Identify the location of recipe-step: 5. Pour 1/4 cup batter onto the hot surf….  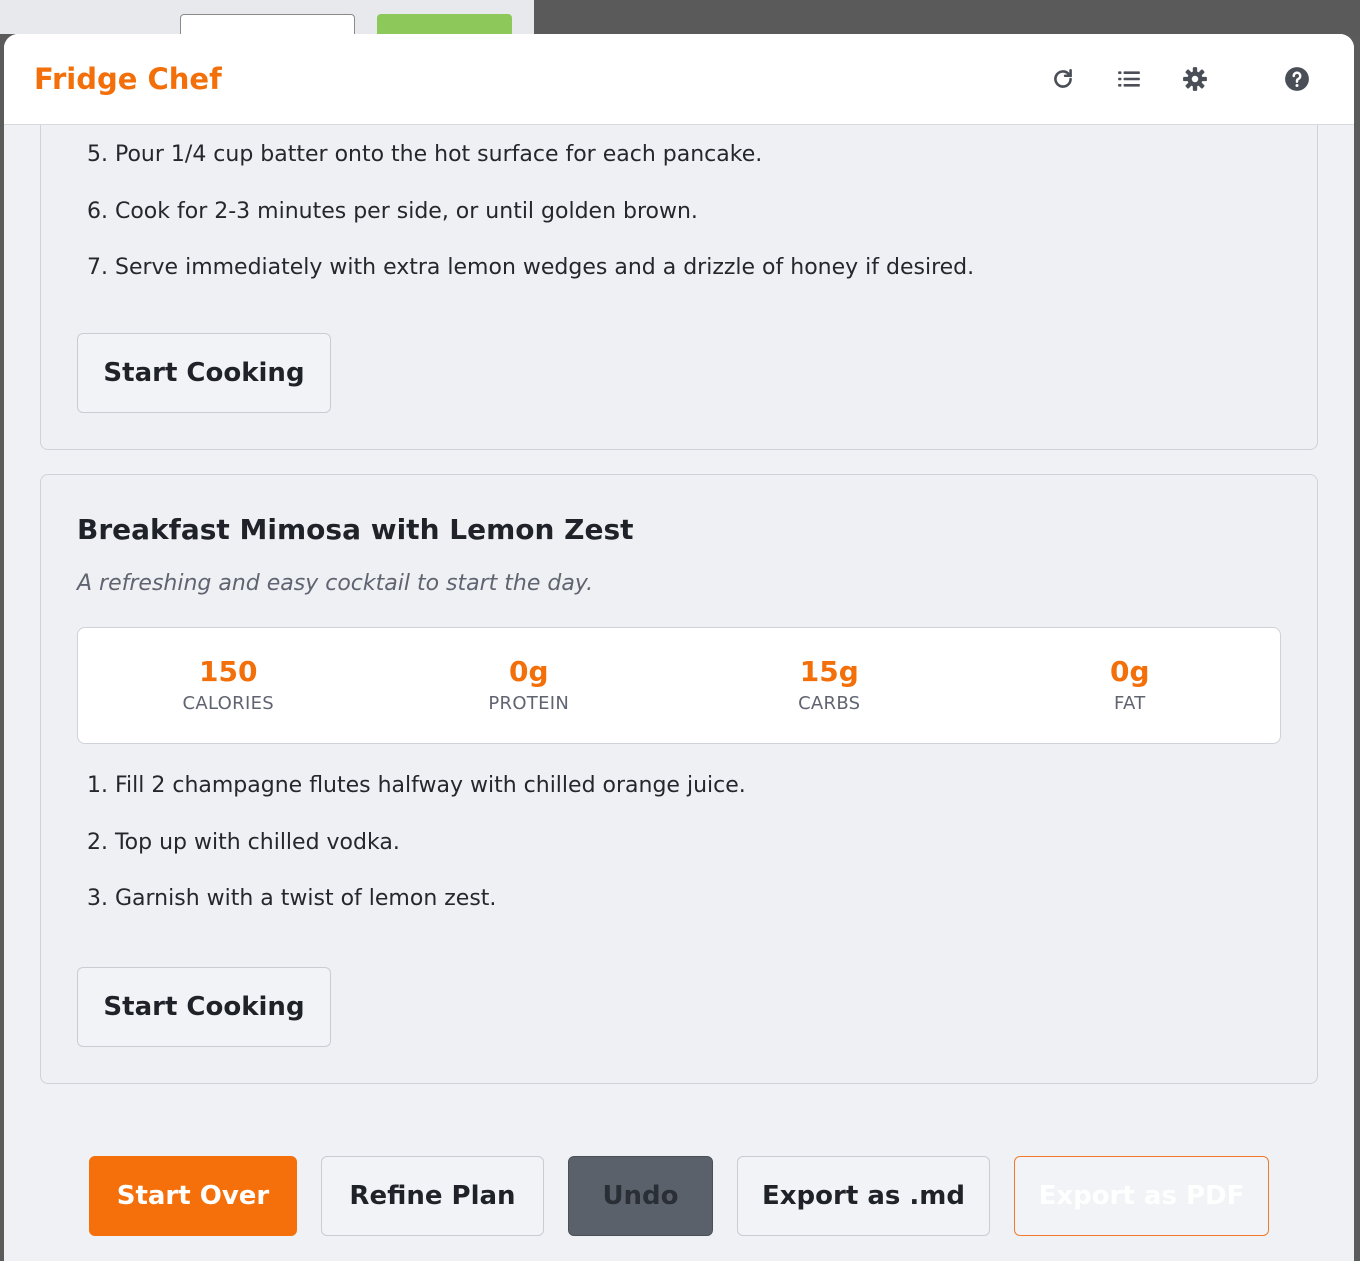
(425, 154).